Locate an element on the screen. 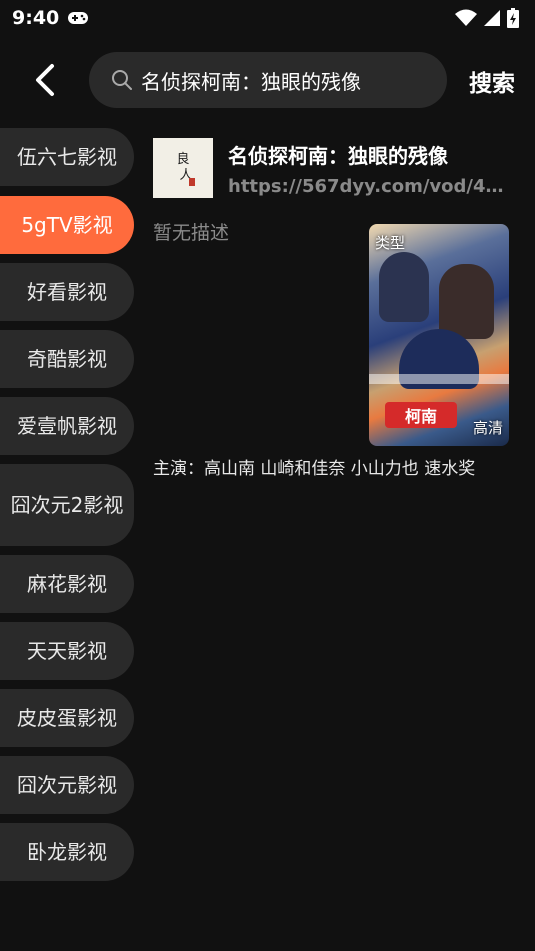 The image size is (535, 951). sidebar-item-wuliuqi: 伍六七影视 is located at coordinates (67, 157).